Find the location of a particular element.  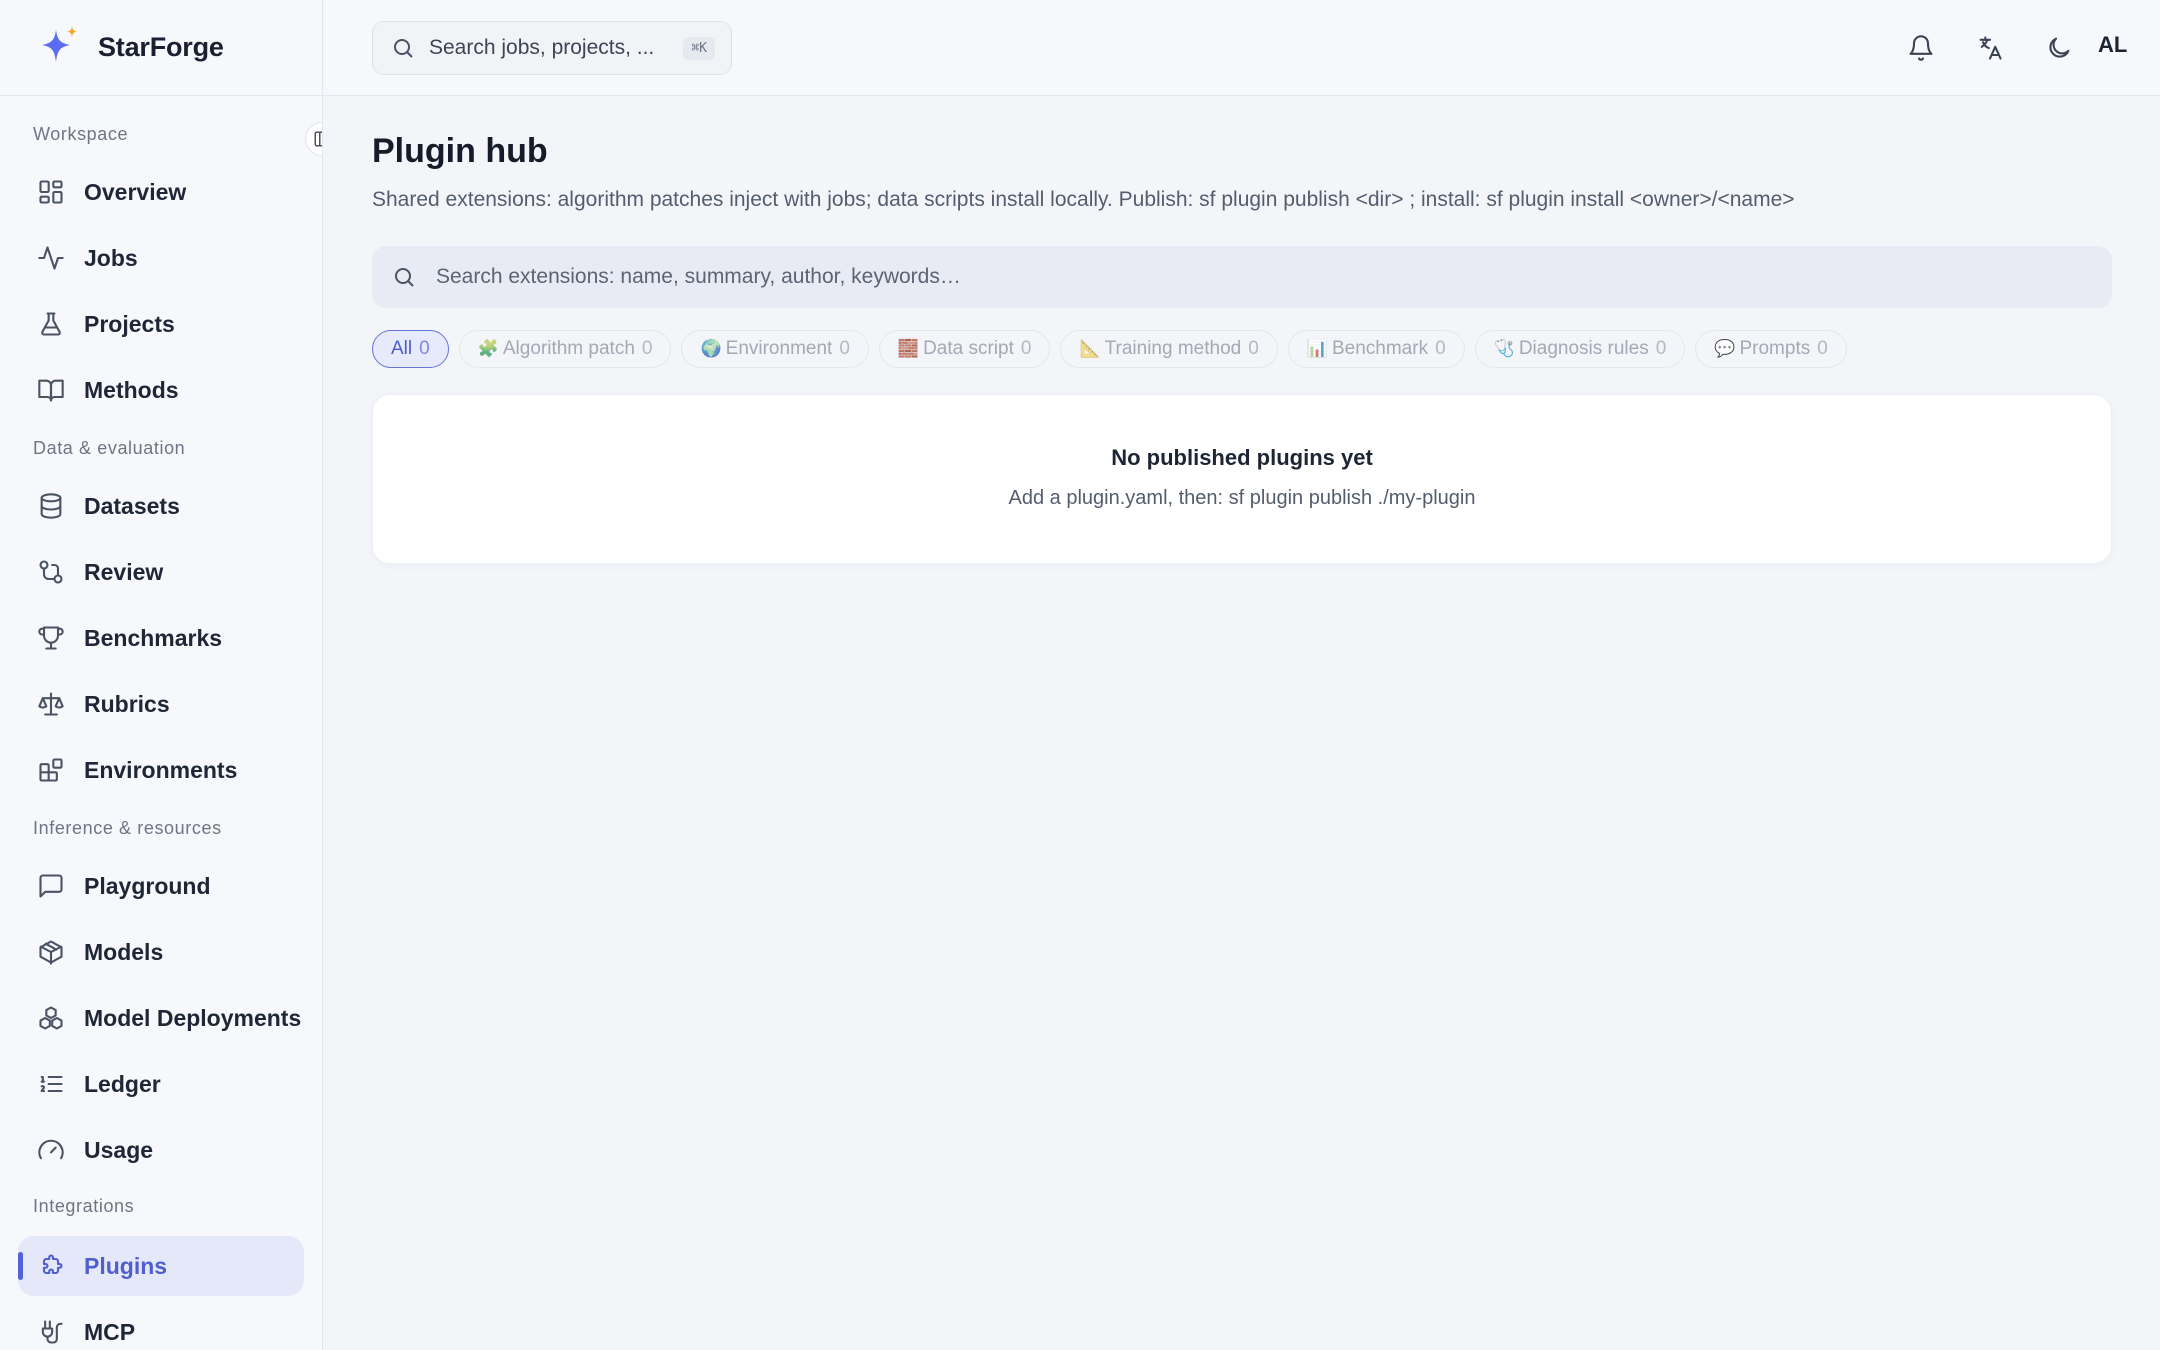

filter-chip-diagnosis-rules: 🩺 Diagnosis rules 0 is located at coordinates (1580, 349).